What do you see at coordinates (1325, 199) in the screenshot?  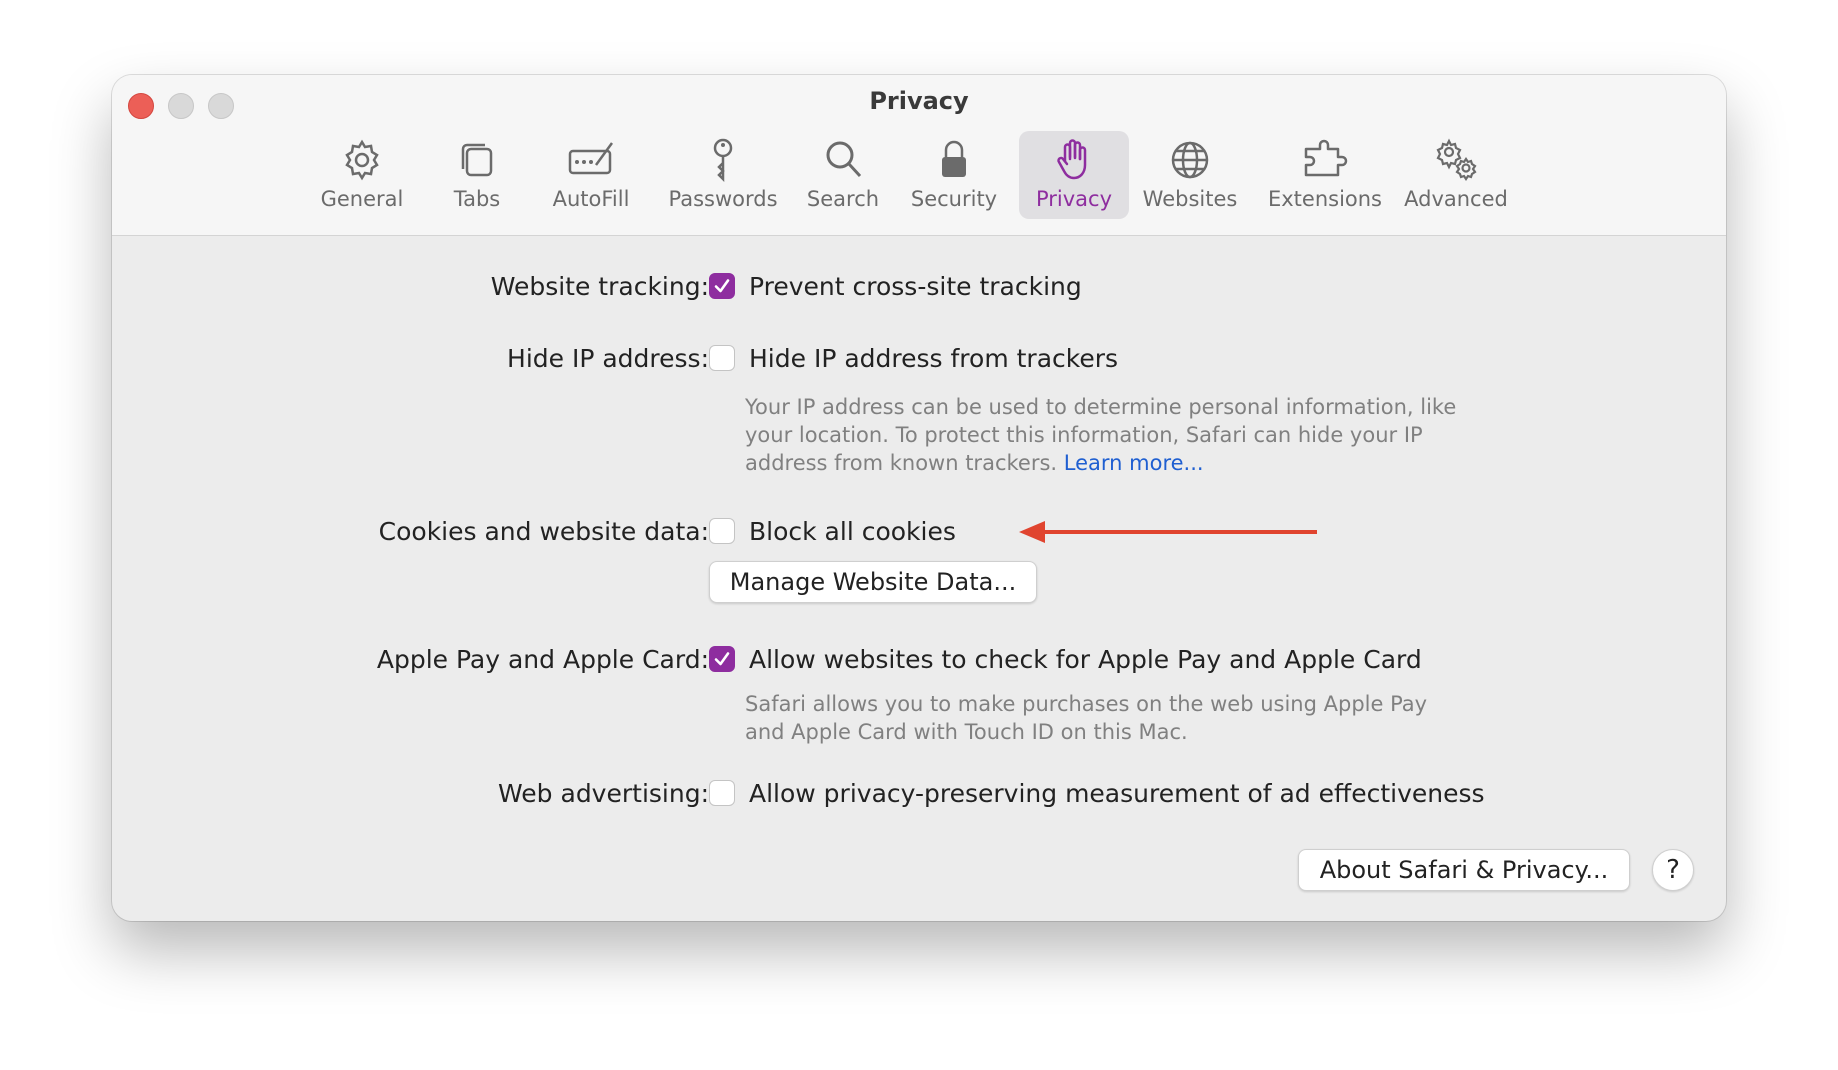 I see `tab-label: Extensions` at bounding box center [1325, 199].